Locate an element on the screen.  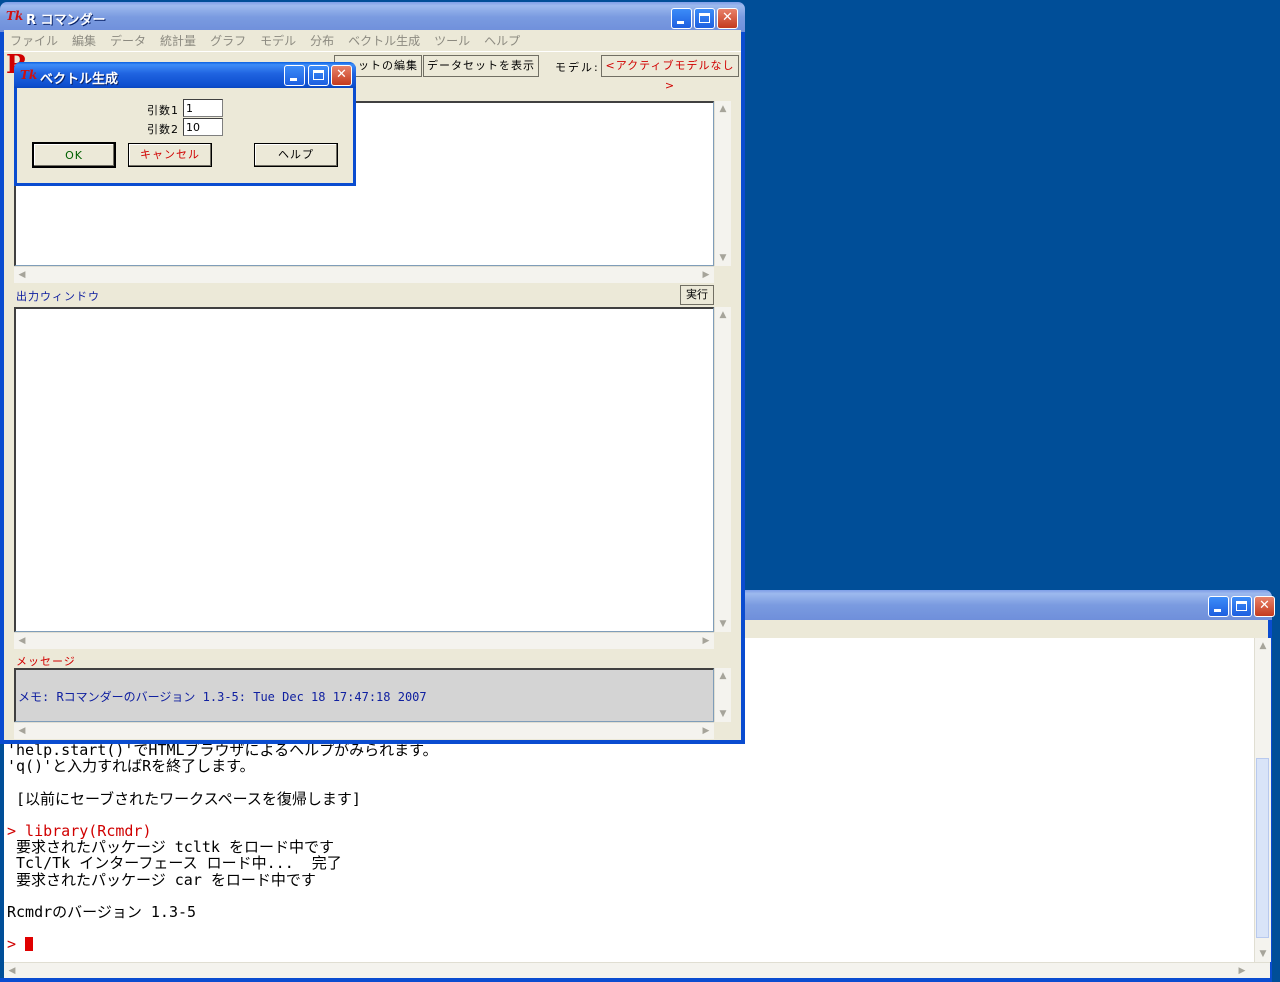
menu-tools: ツール is located at coordinates (452, 41).